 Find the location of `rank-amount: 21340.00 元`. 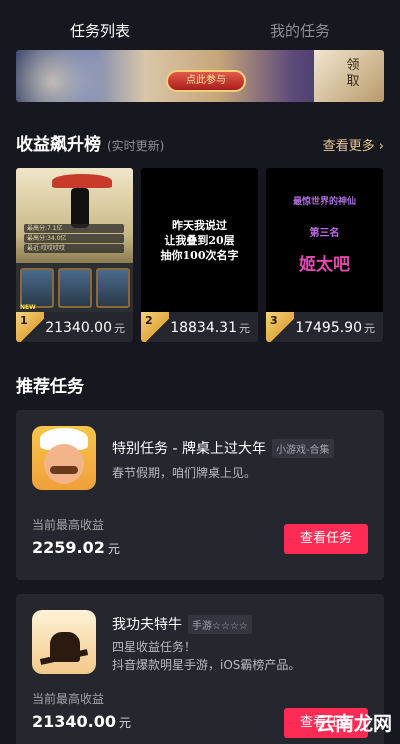

rank-amount: 21340.00 元 is located at coordinates (85, 328).